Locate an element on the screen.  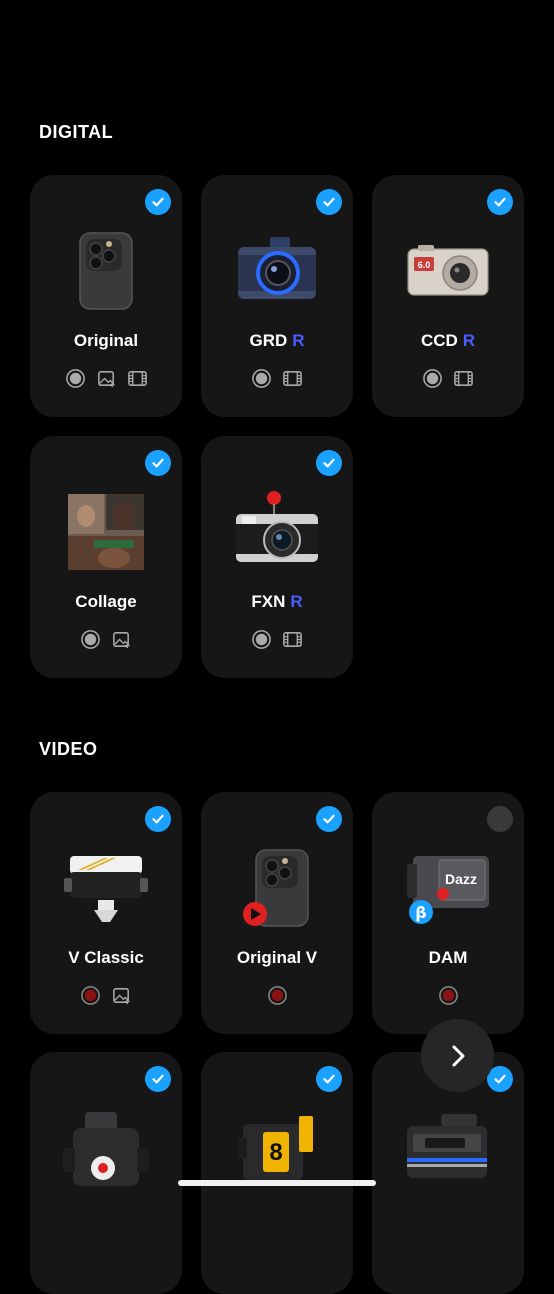
camera-name: Collage is located at coordinates (106, 601).